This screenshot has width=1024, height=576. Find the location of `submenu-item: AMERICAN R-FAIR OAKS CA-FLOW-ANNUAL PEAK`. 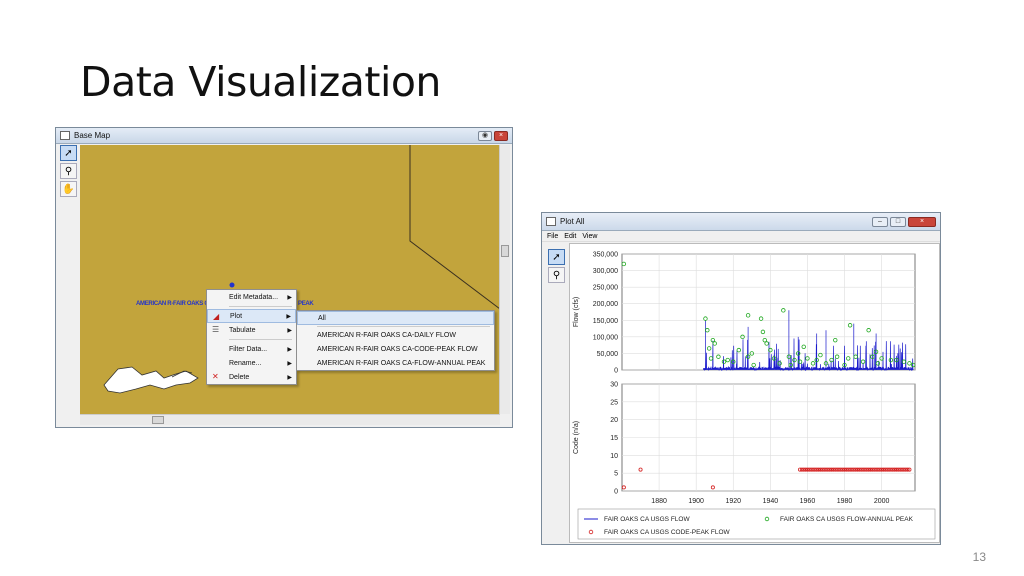

submenu-item: AMERICAN R-FAIR OAKS CA-FLOW-ANNUAL PEAK is located at coordinates (395, 363).